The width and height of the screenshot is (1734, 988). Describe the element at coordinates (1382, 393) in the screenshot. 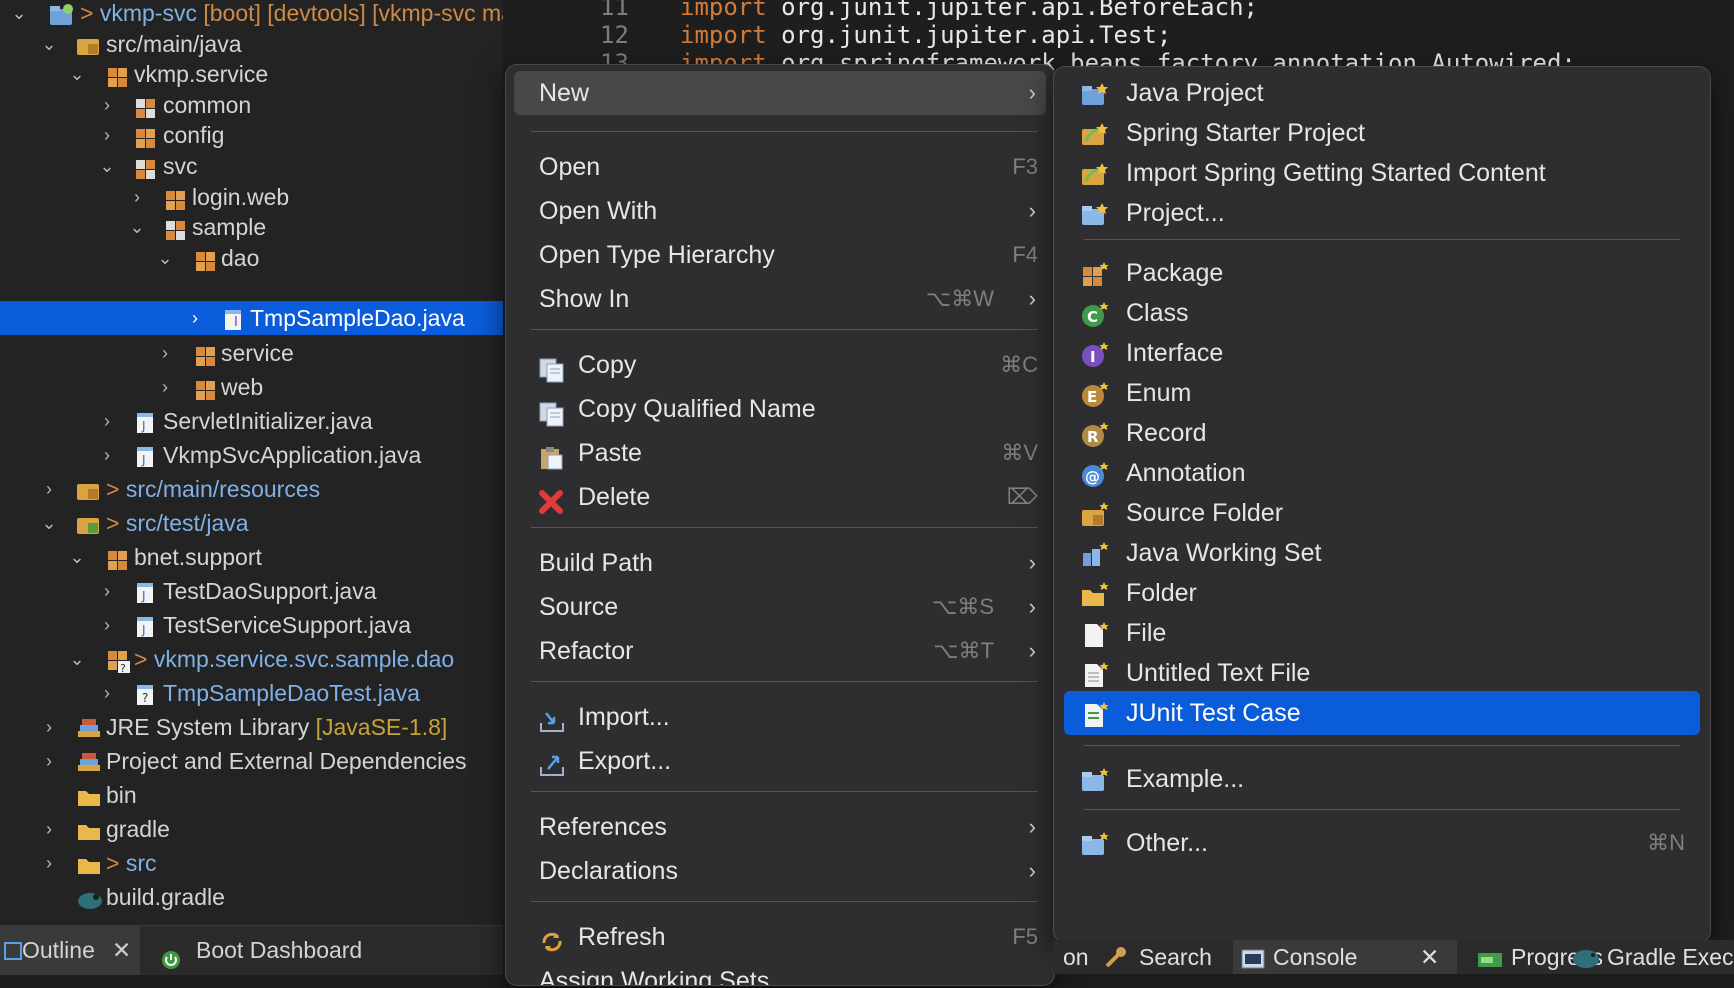

I see `submenu-item-enum: E Enum` at that location.